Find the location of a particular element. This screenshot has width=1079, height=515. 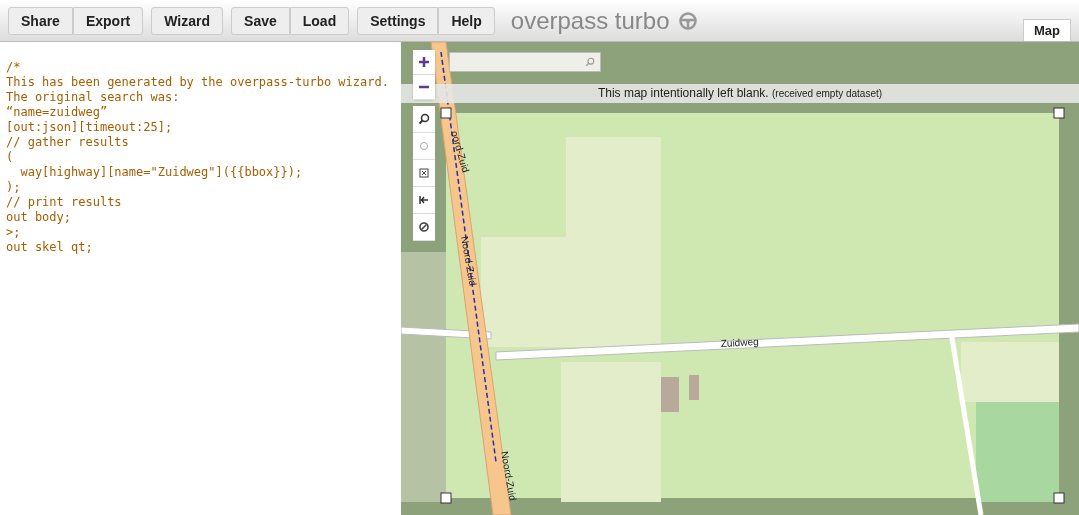

steering-wheel-icon is located at coordinates (687, 20).